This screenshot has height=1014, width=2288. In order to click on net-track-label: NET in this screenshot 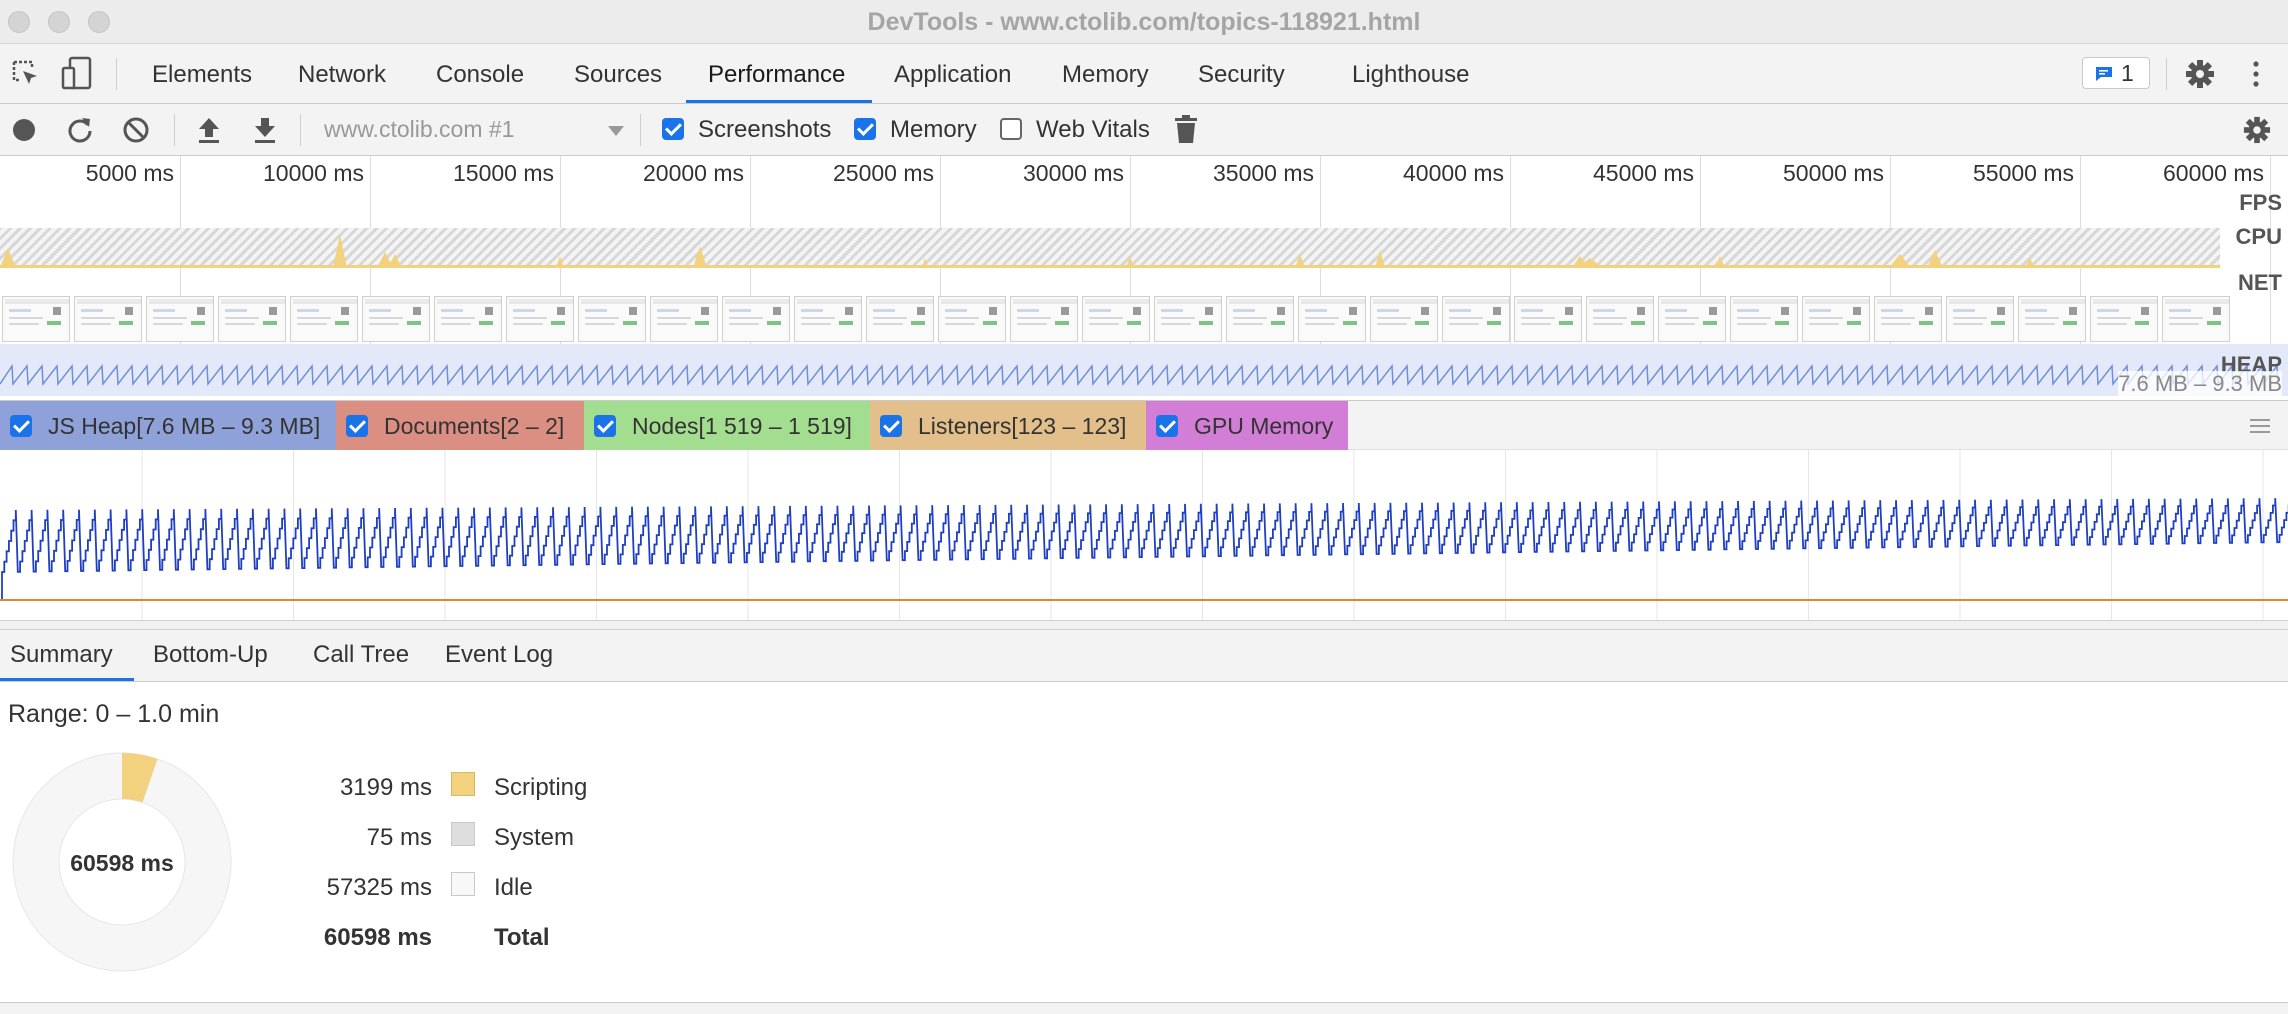, I will do `click(2260, 282)`.